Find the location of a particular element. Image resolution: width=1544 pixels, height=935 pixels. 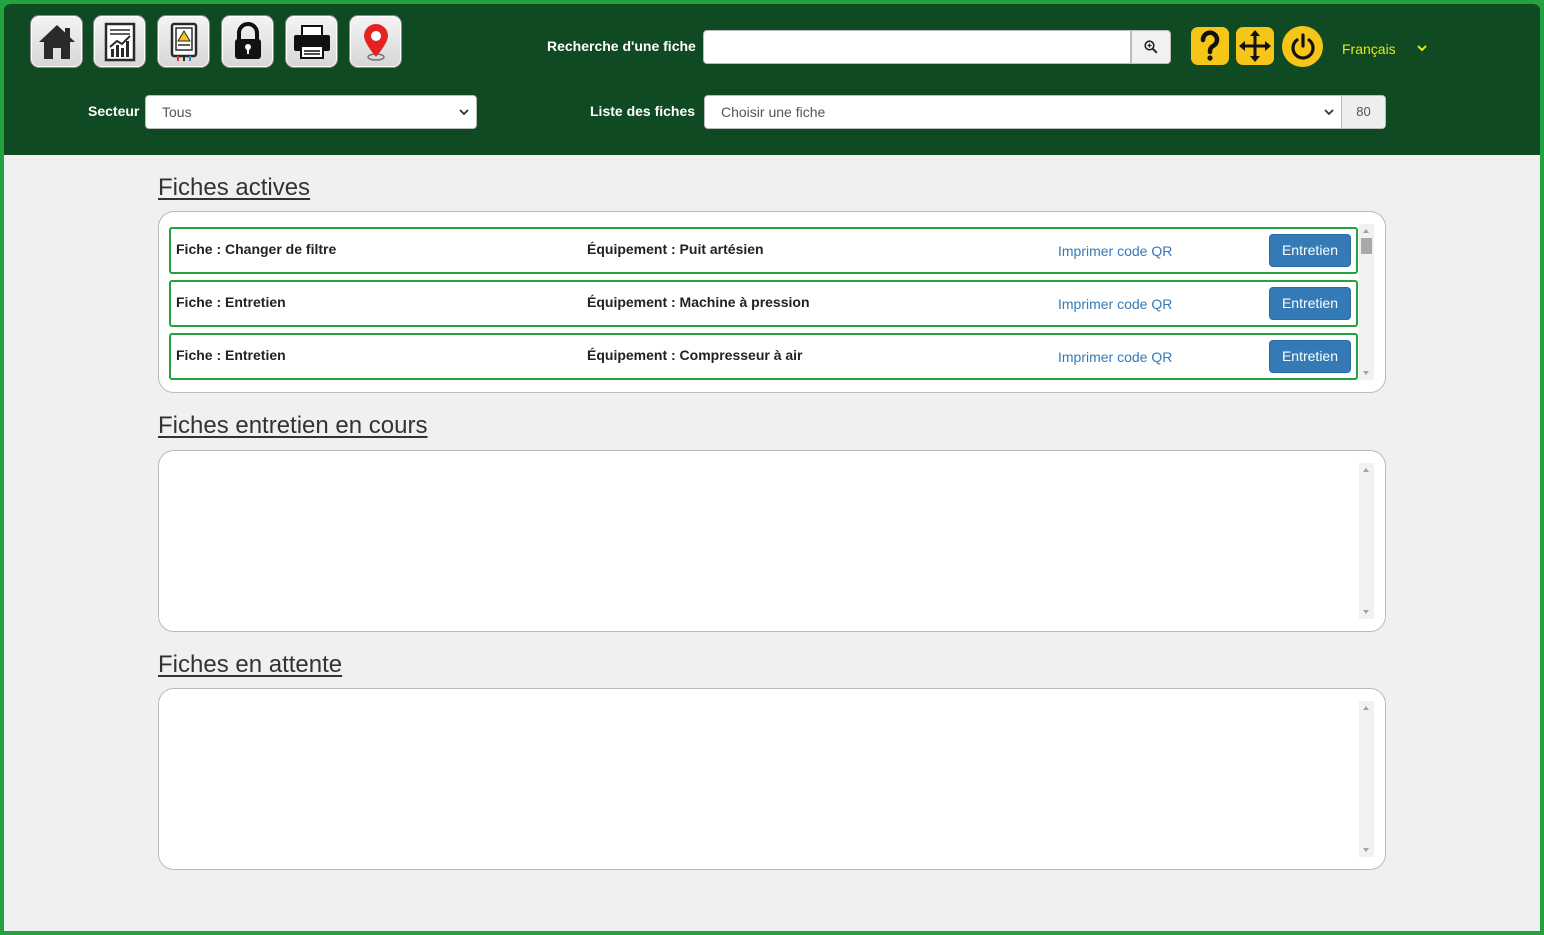

equipement-name: Équipement : Compresseur à air is located at coordinates (695, 355).